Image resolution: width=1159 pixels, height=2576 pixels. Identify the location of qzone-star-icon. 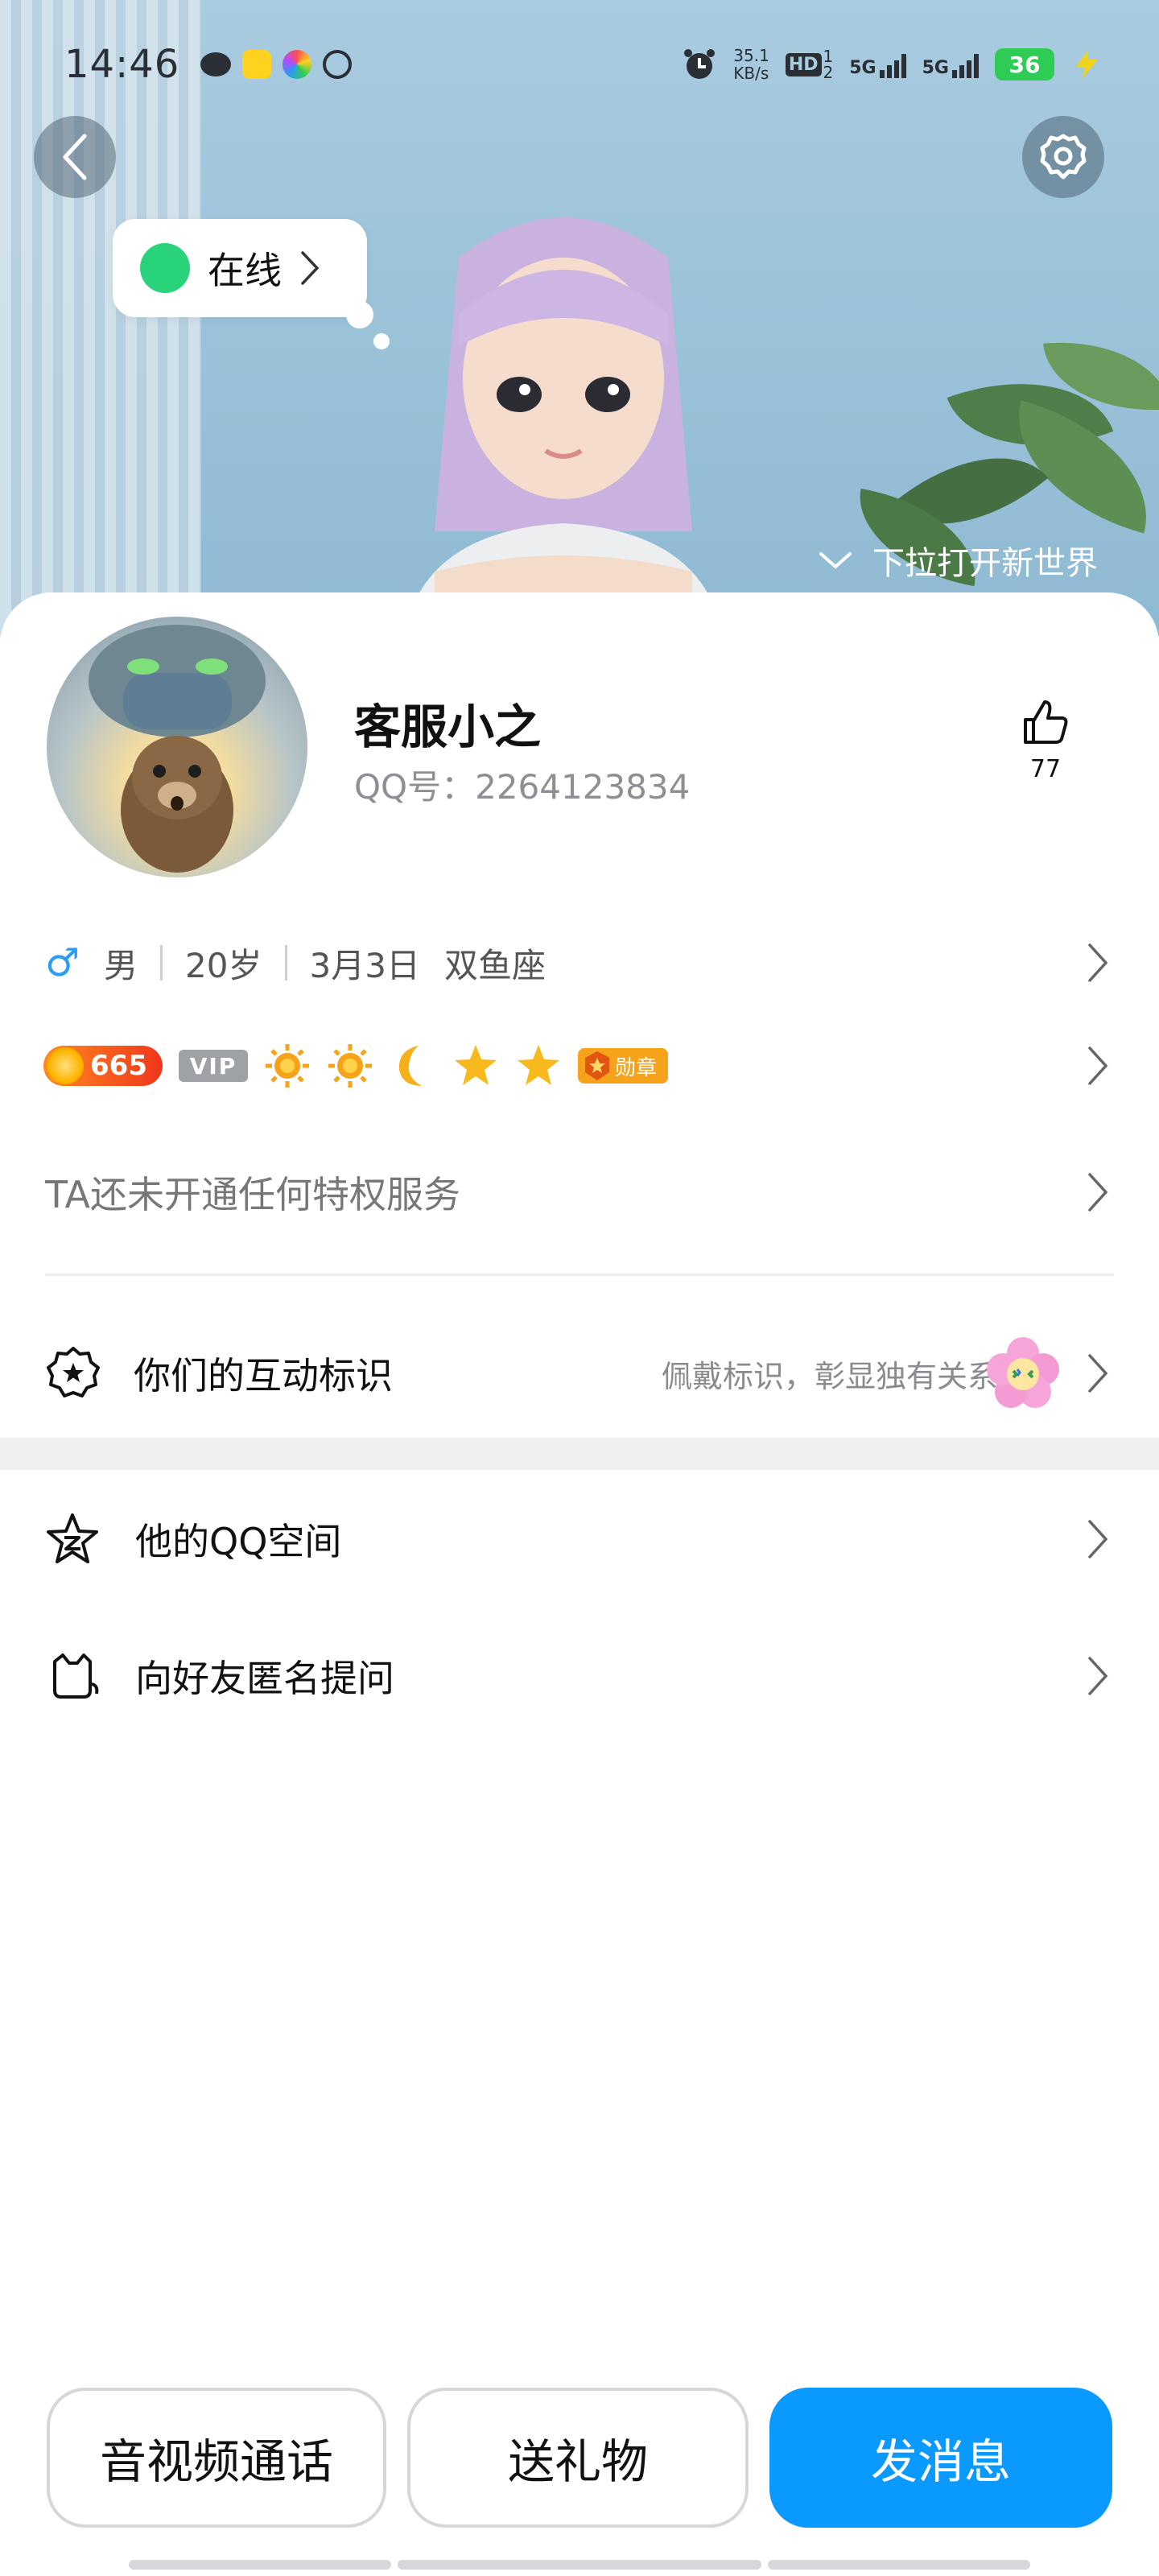
(72, 1538).